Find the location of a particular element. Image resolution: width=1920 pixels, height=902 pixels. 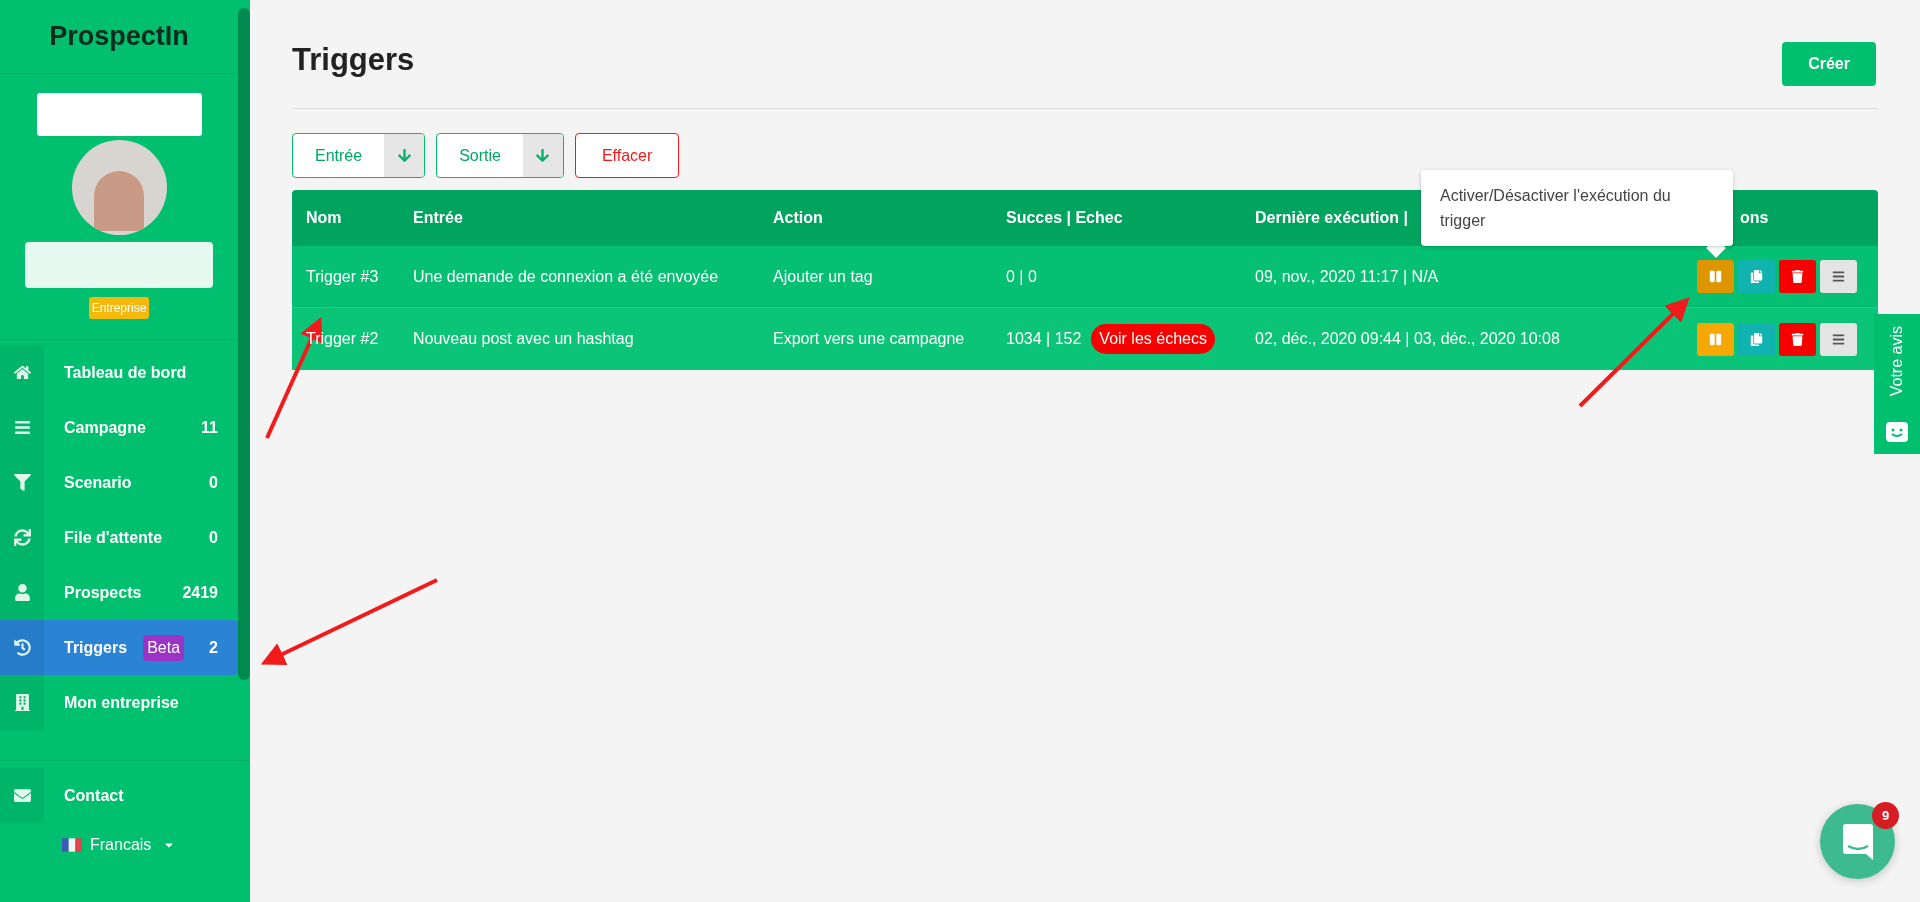

column-header: Action is located at coordinates (798, 217).